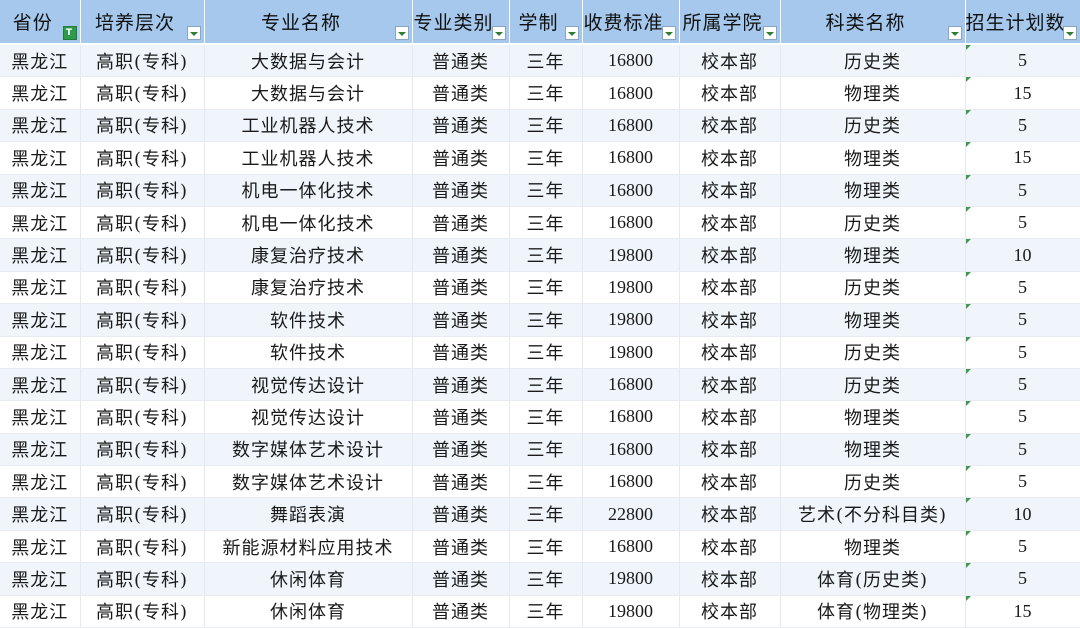  What do you see at coordinates (308, 223) in the screenshot?
I see `major-name-cell: 机电一体化技术` at bounding box center [308, 223].